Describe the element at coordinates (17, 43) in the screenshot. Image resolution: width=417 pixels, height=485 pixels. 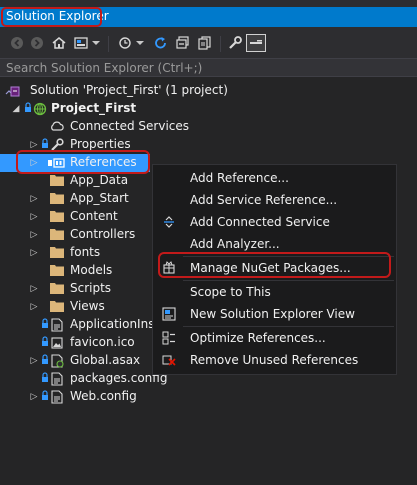
I see `back-icon` at that location.